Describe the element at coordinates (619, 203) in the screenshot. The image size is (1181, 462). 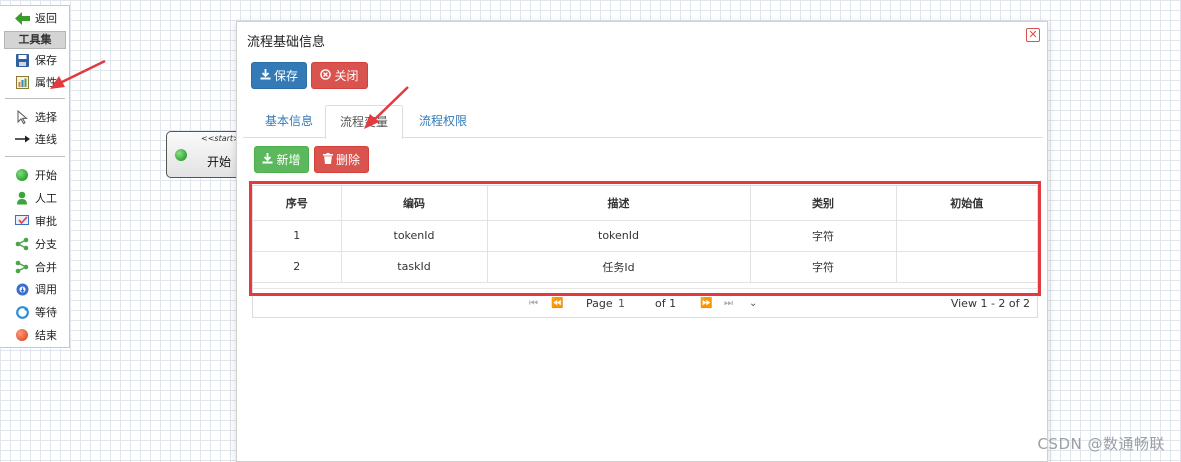
I see `column-header-description: 描述` at that location.